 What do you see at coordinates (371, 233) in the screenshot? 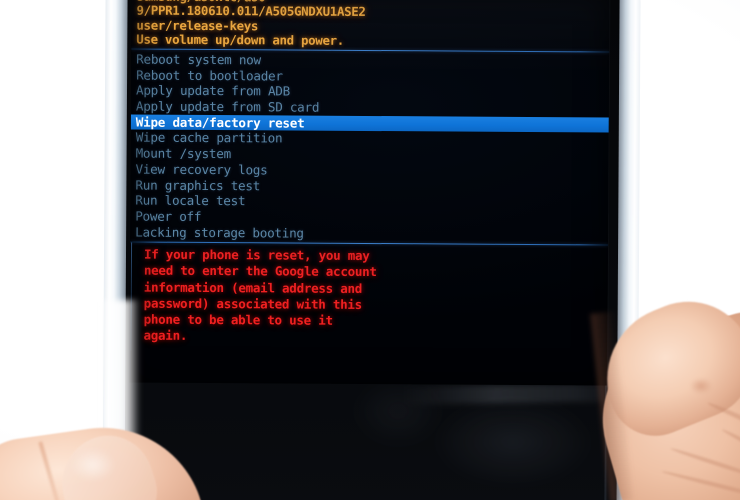
I see `menu-item-lacking-storage-booting: Lacking storage booting` at bounding box center [371, 233].